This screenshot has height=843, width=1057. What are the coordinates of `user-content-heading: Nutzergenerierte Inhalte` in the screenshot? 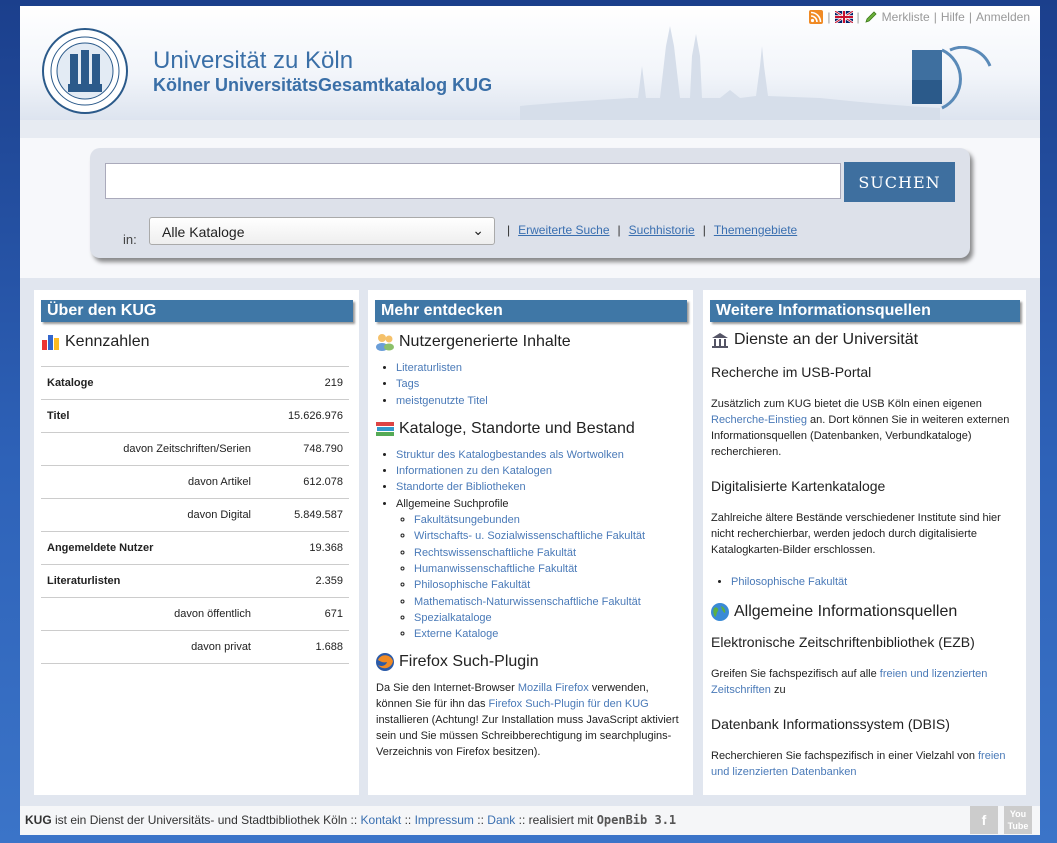 It's located at (534, 342).